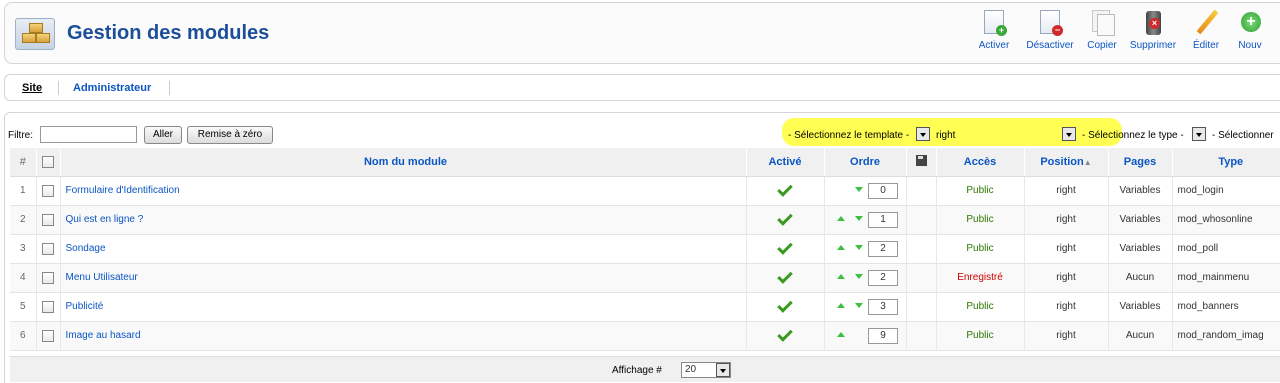 The image size is (1280, 383). What do you see at coordinates (1226, 278) in the screenshot?
I see `type-cell: mod_mainmenu` at bounding box center [1226, 278].